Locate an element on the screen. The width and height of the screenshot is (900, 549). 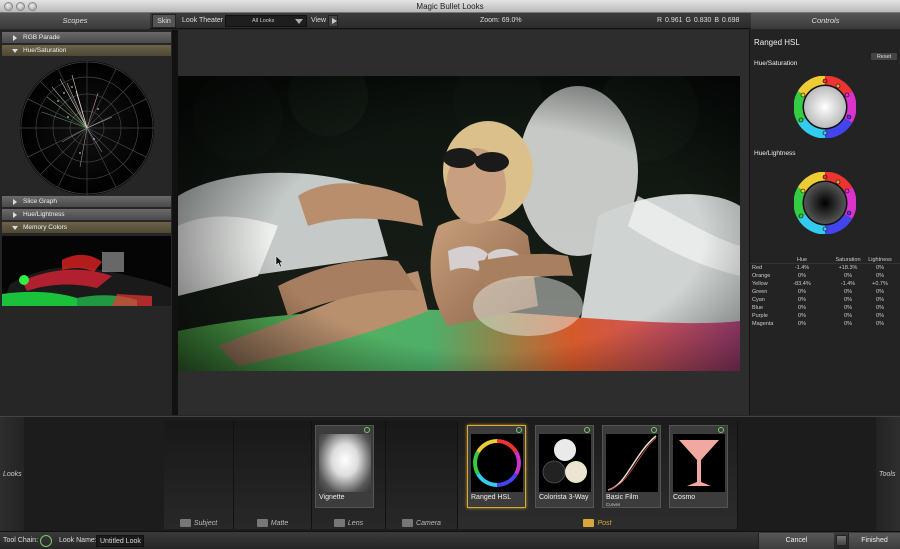
stage-matte: Matte is located at coordinates (273, 475).